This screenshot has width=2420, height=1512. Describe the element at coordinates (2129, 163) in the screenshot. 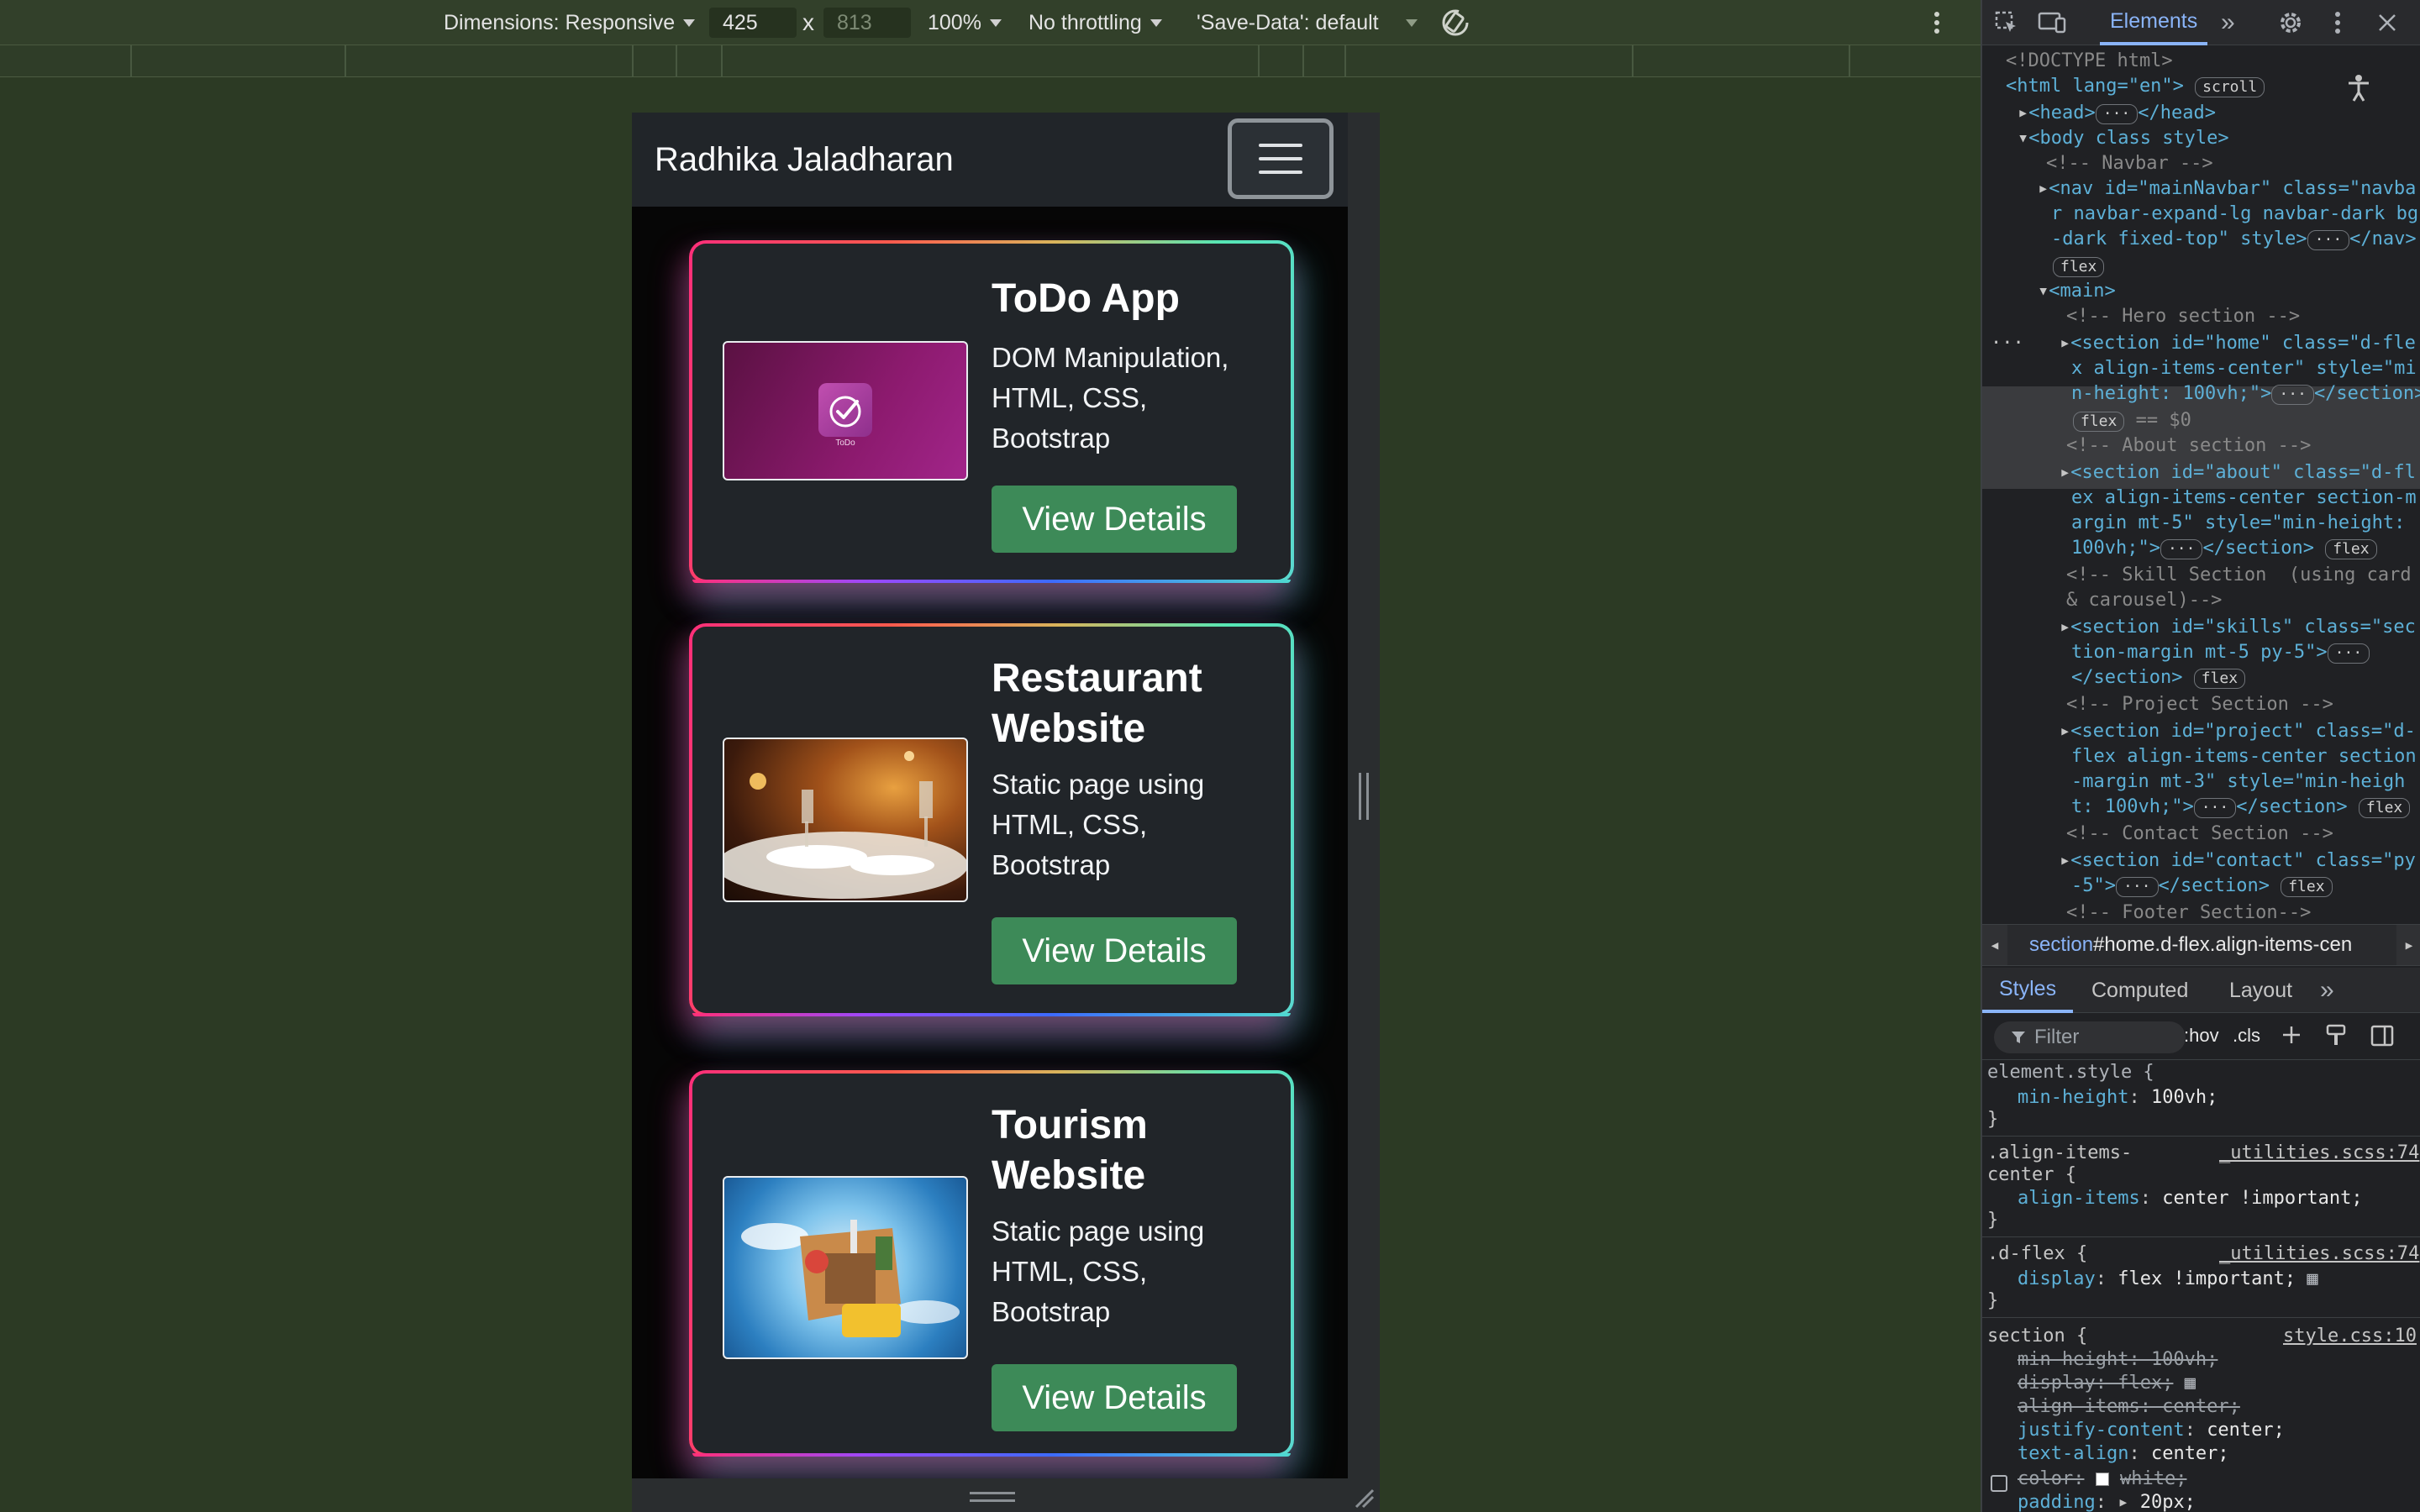

I see `dom-line: <!-- Navbar -->` at that location.